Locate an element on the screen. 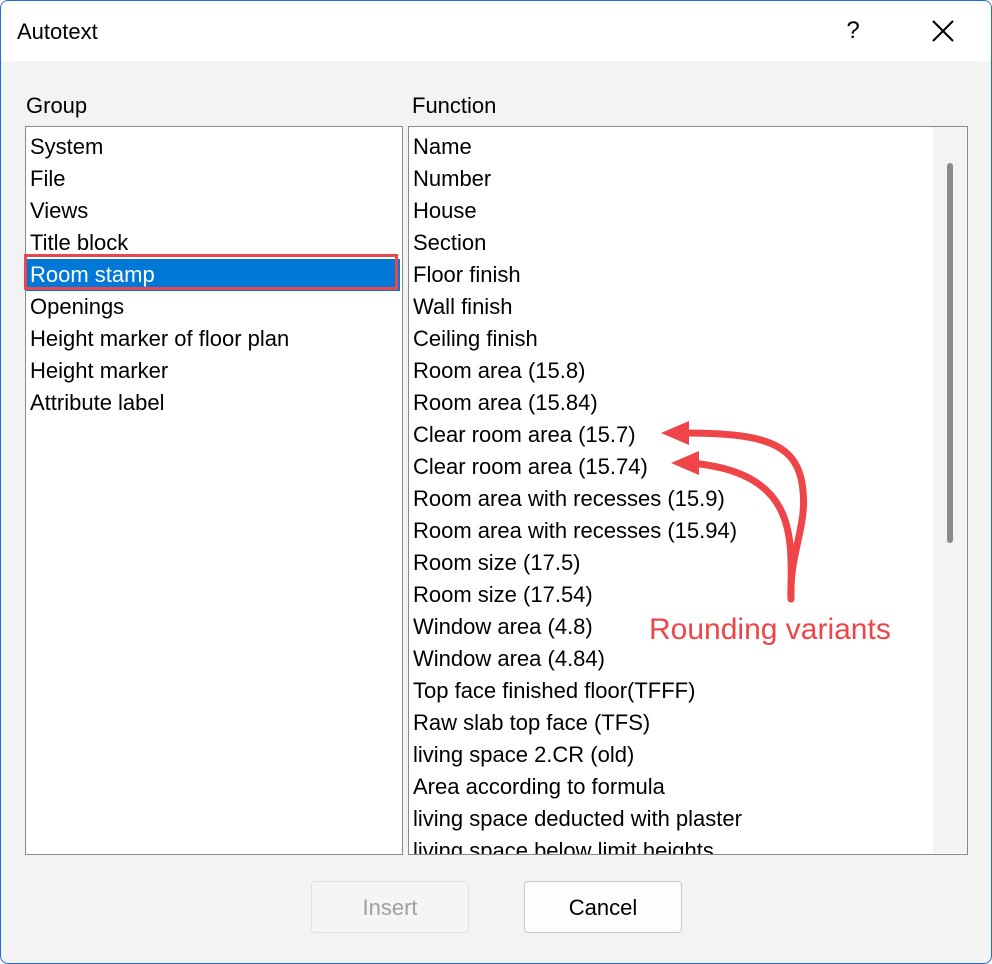 This screenshot has width=992, height=964. insert-button: Insert is located at coordinates (390, 907).